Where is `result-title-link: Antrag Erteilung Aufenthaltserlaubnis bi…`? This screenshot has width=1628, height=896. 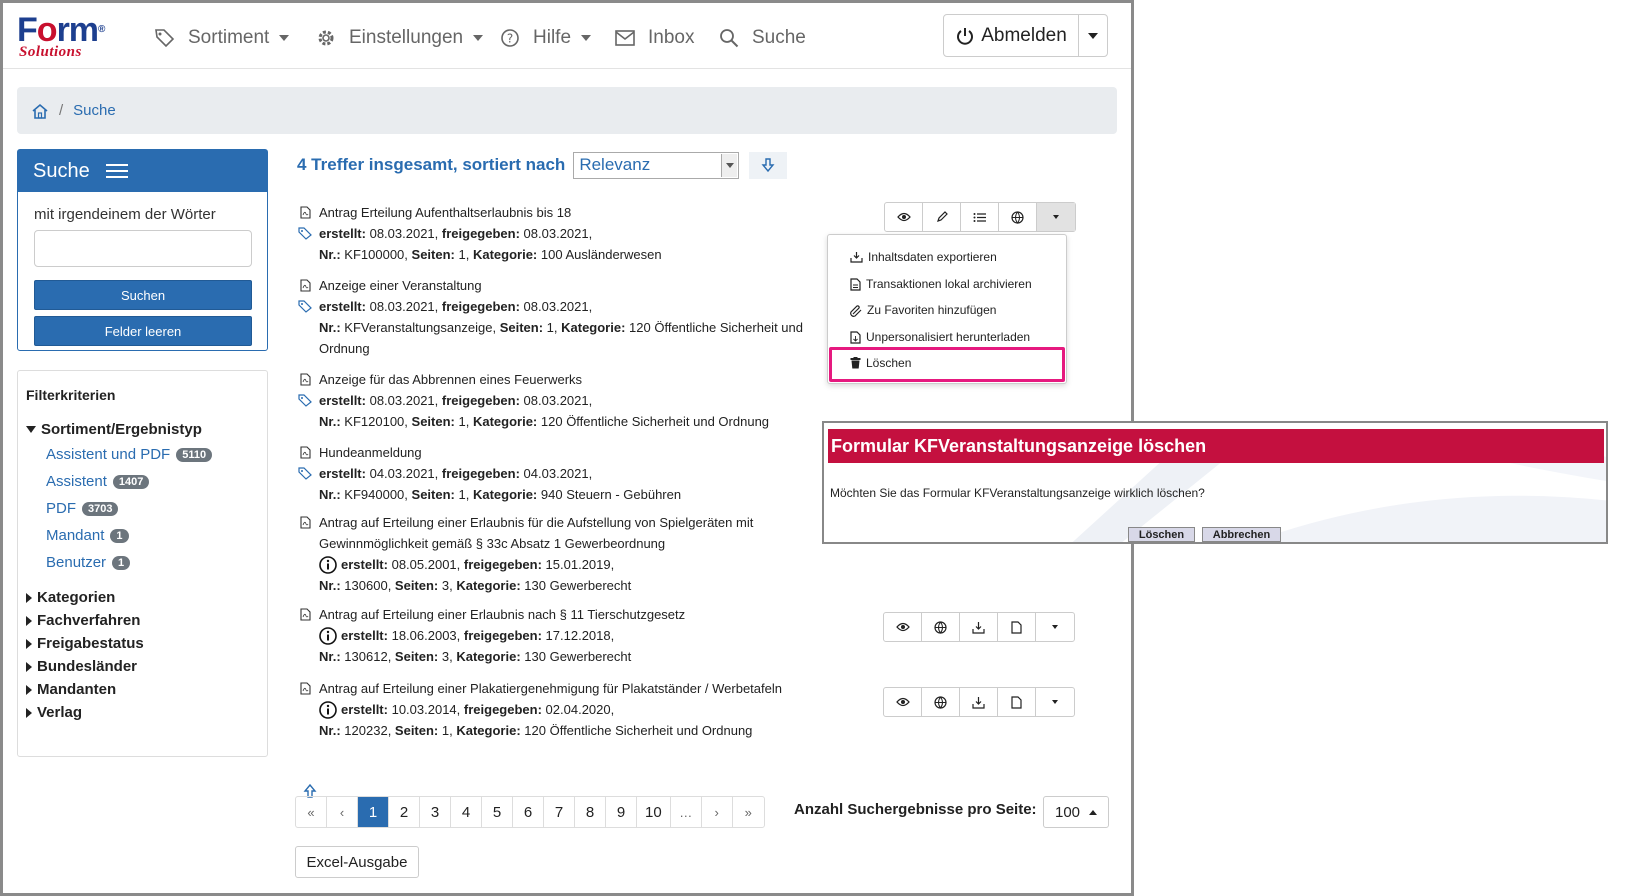 result-title-link: Antrag Erteilung Aufenthaltserlaubnis bi… is located at coordinates (445, 212).